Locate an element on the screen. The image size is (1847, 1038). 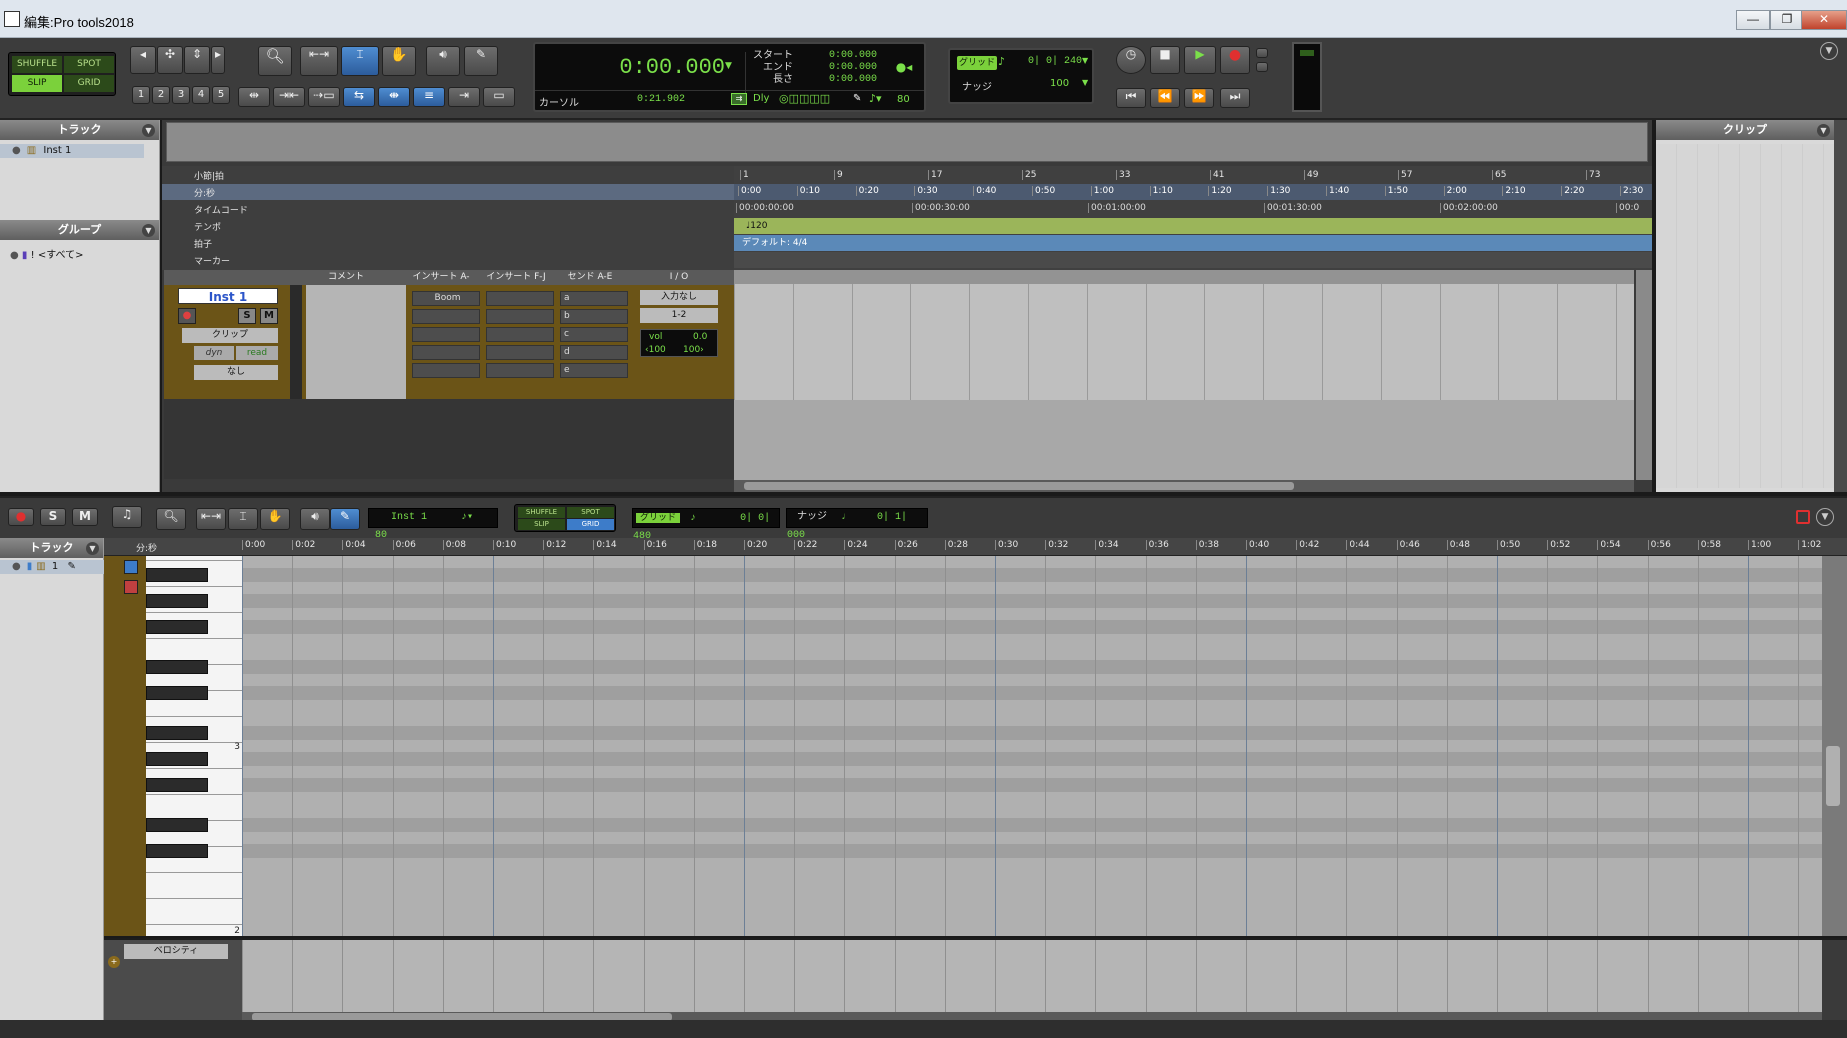
midi-track-list-menu-icon: ▼ is located at coordinates (92, 548).